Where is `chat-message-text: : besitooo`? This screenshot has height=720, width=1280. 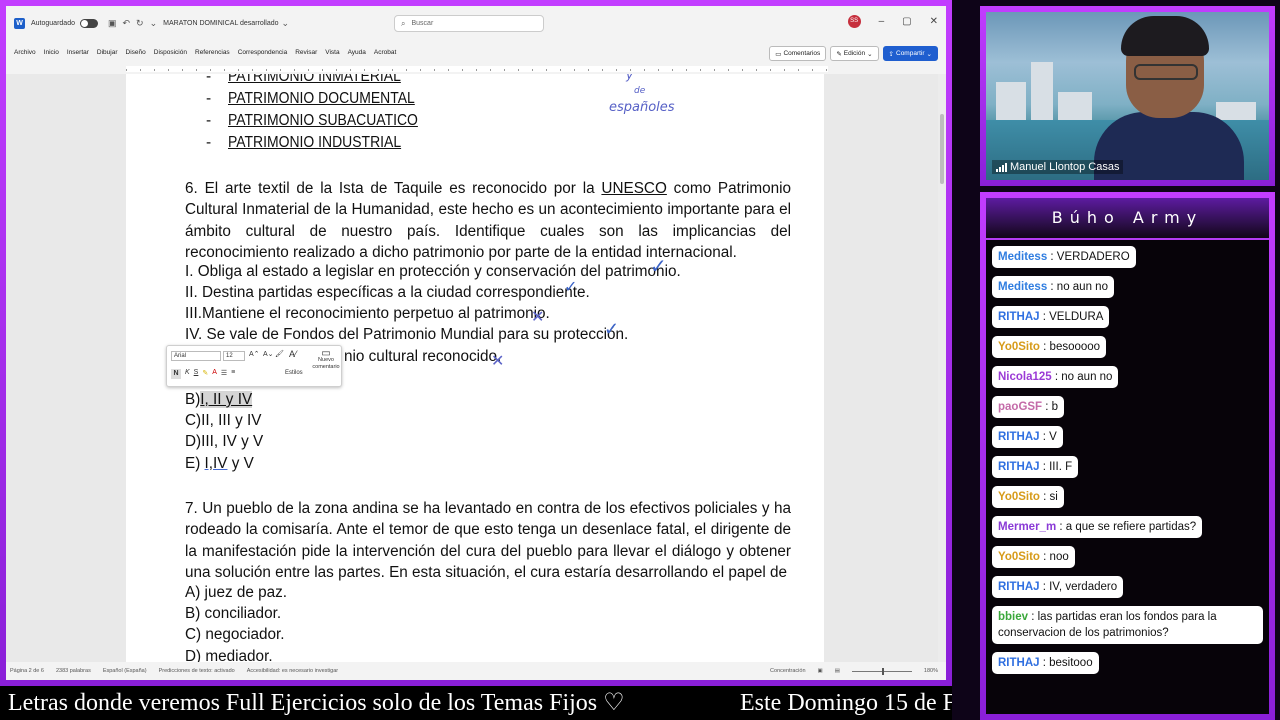 chat-message-text: : besitooo is located at coordinates (1066, 663).